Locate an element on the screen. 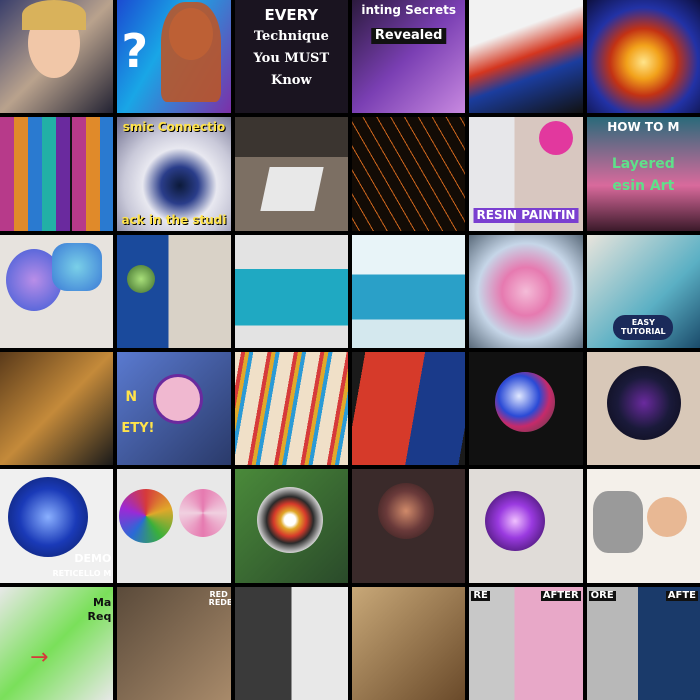 This screenshot has width=700, height=700. thumb-bust-redesign: RED REDE is located at coordinates (174, 643).